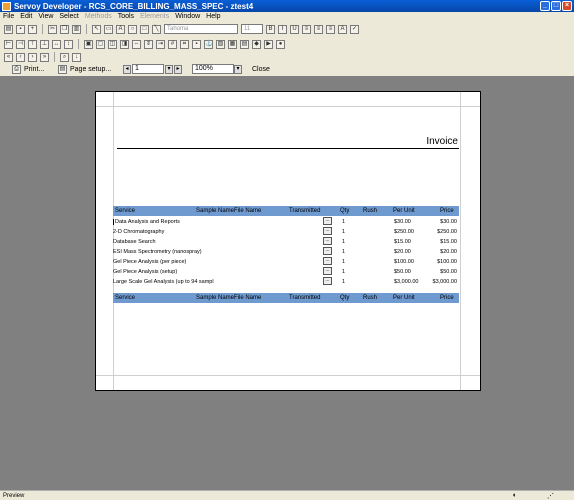 This screenshot has width=574, height=500. I want to click on menu-edit: Edit, so click(26, 17).